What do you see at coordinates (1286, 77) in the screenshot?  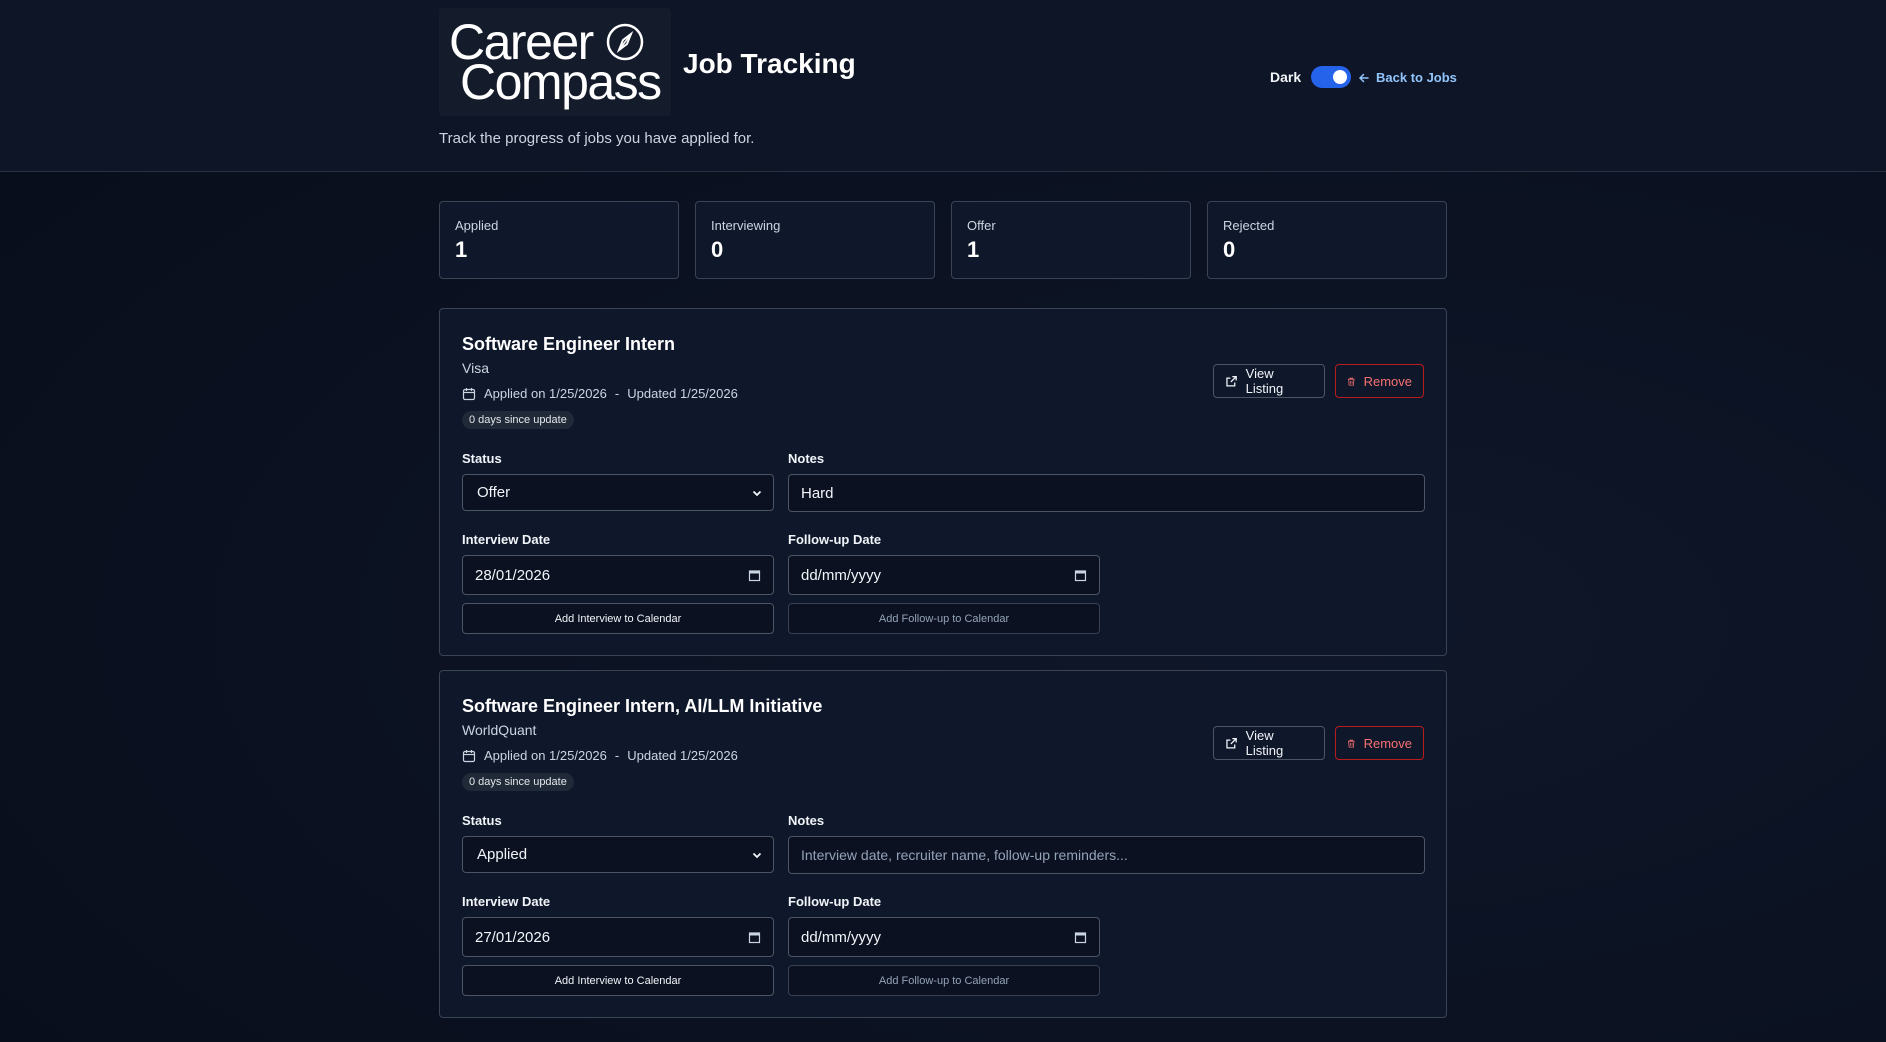 I see `theme-label: Dark` at bounding box center [1286, 77].